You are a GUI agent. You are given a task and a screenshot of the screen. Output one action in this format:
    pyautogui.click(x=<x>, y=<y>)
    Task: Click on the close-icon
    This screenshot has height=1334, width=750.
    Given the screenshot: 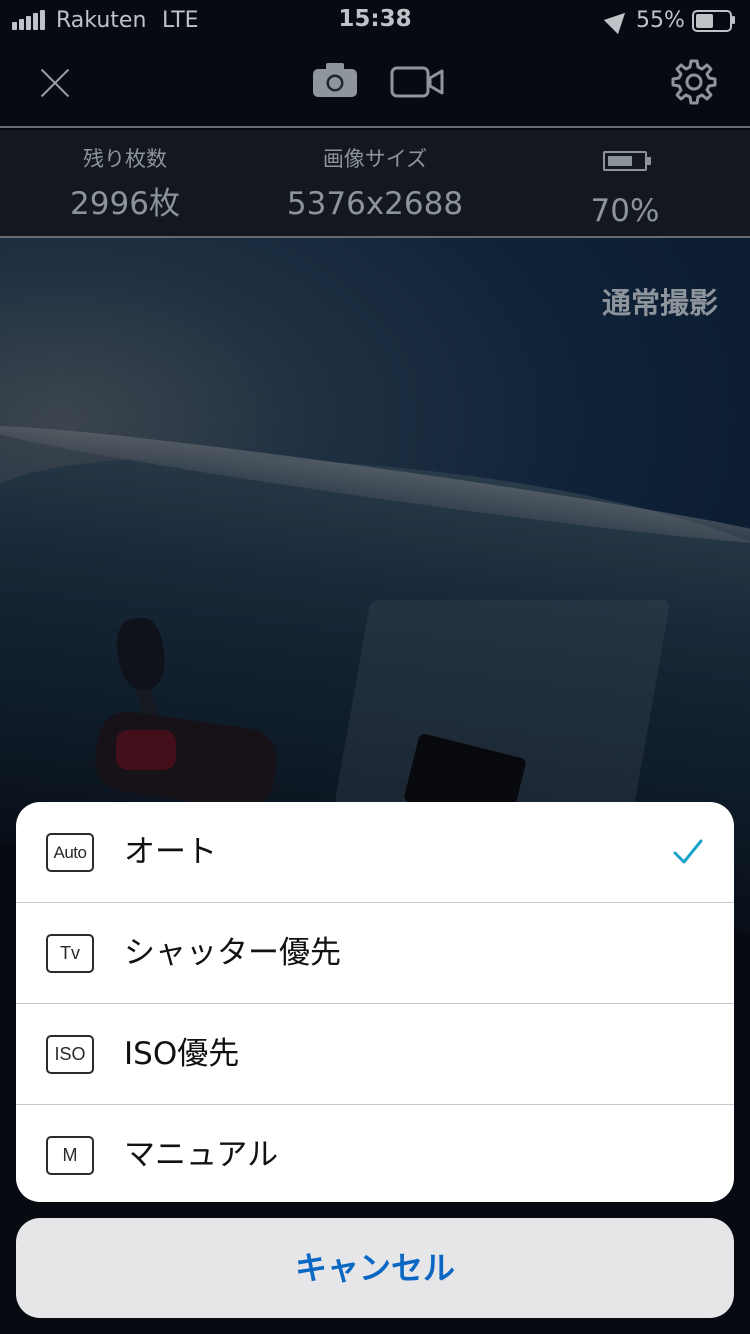 What is the action you would take?
    pyautogui.click(x=55, y=81)
    